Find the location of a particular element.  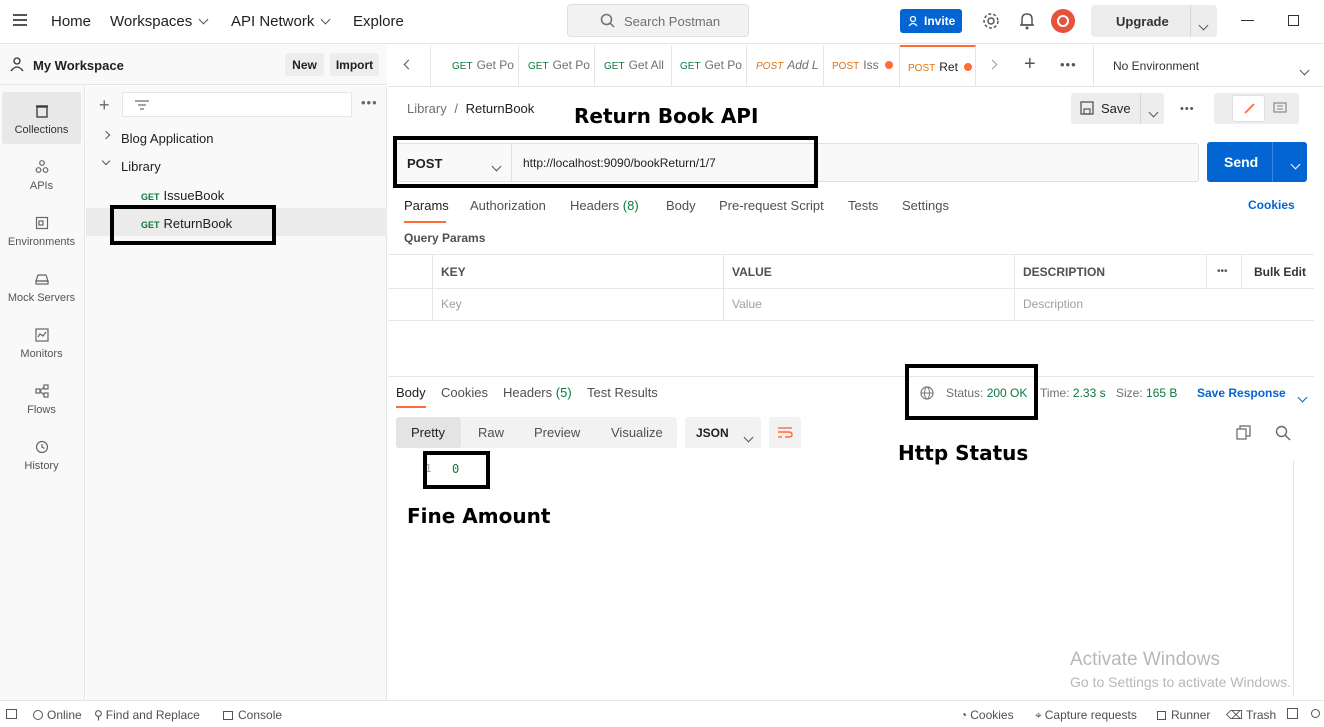

response-tab-test-results: Test Results is located at coordinates (622, 392).